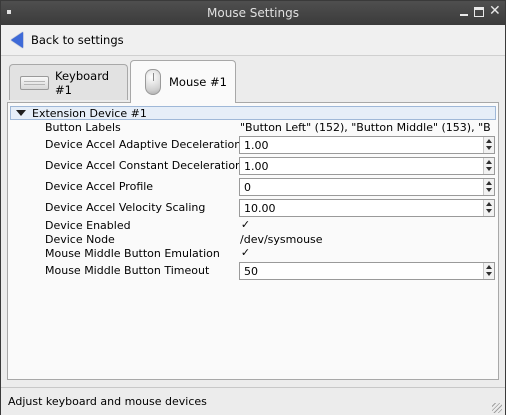 Image resolution: width=506 pixels, height=415 pixels. I want to click on prop-name-adaptive-deceleration: Device Accel Adaptive Deceleration, so click(143, 144).